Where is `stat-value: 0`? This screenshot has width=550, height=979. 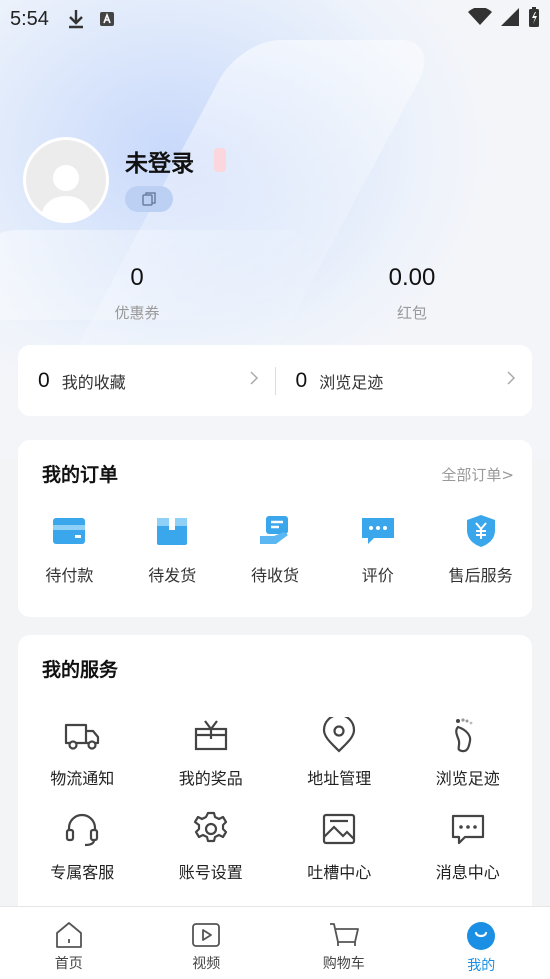 stat-value: 0 is located at coordinates (137, 277).